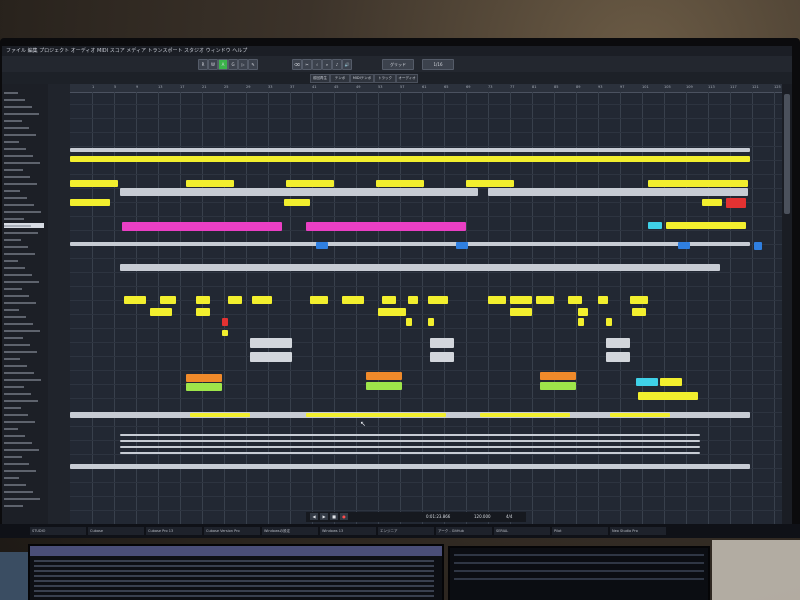  Describe the element at coordinates (337, 64) in the screenshot. I see `note-icon: ♪` at that location.